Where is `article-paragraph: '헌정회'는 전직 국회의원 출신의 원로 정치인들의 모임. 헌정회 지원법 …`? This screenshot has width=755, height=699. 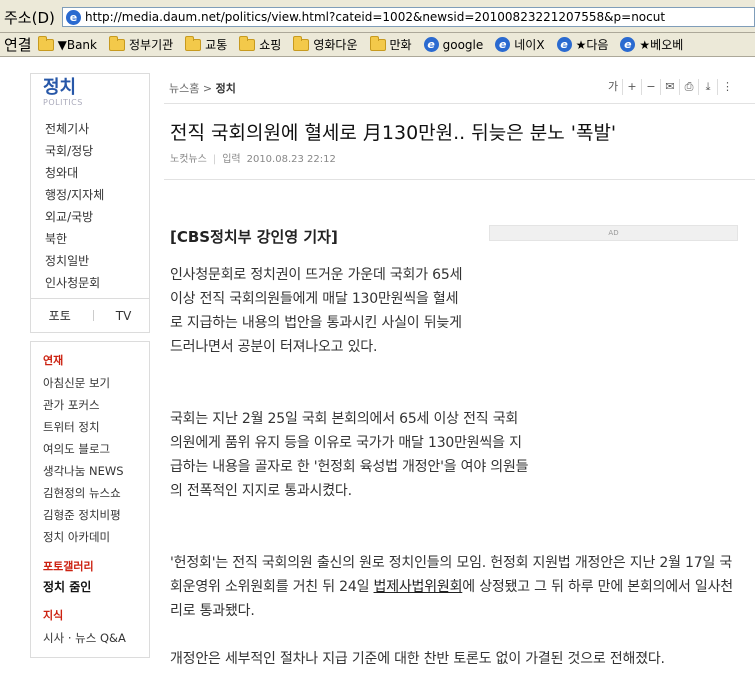
article-paragraph: '헌정회'는 전직 국회의원 출신의 원로 정치인들의 모임. 헌정회 지원법 … is located at coordinates (456, 587).